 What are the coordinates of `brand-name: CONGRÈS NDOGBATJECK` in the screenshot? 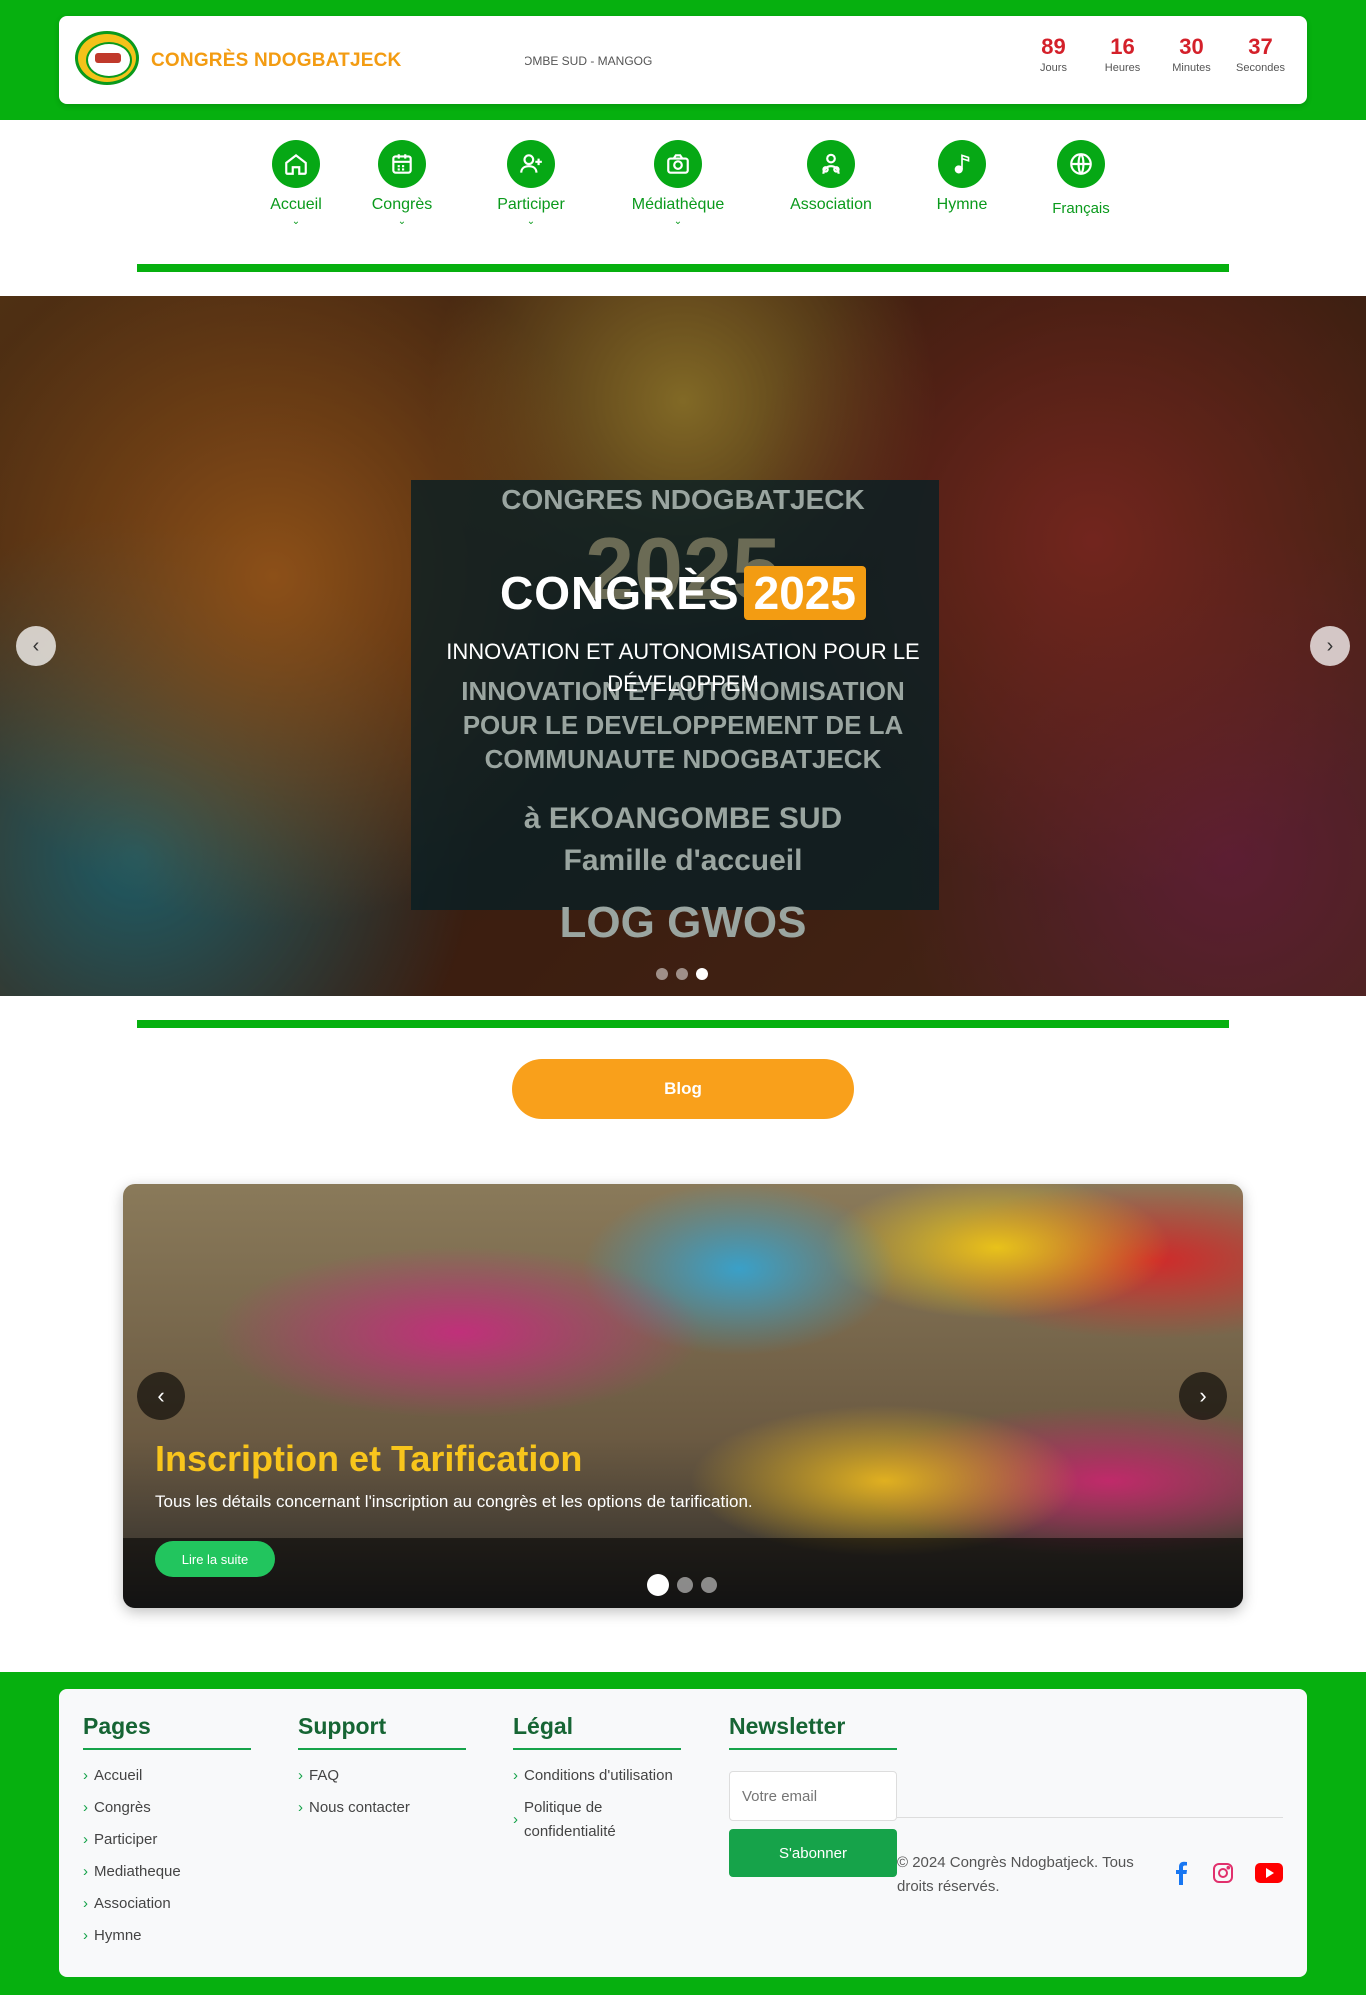 It's located at (276, 61).